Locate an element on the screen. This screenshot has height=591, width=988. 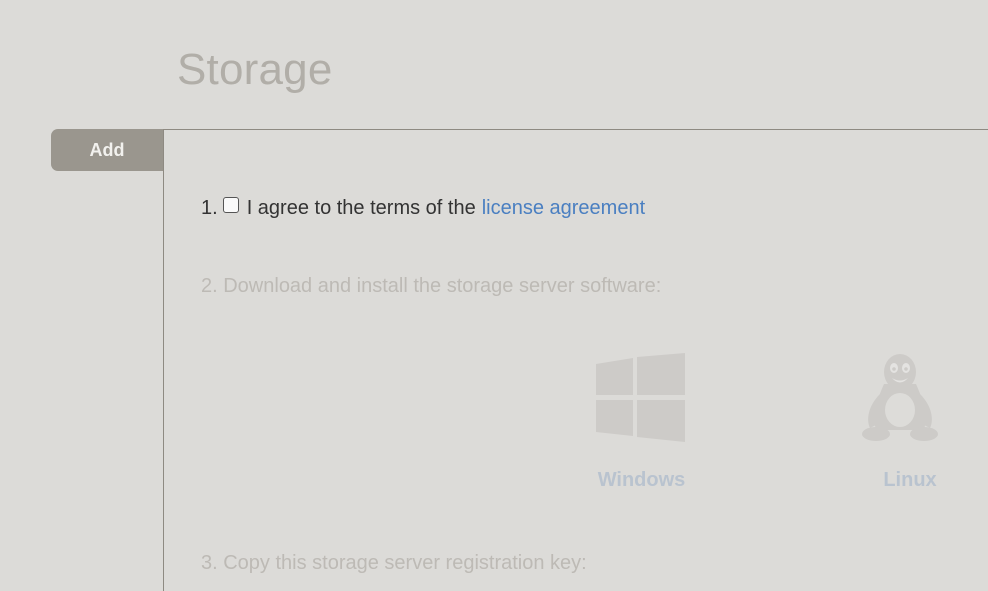
linux-label: Linux is located at coordinates (910, 480).